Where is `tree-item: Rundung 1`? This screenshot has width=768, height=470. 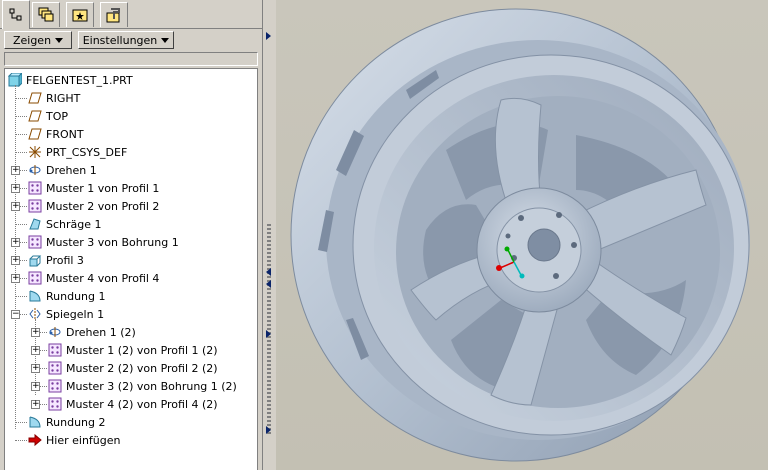
tree-item: Rundung 1 is located at coordinates (66, 296).